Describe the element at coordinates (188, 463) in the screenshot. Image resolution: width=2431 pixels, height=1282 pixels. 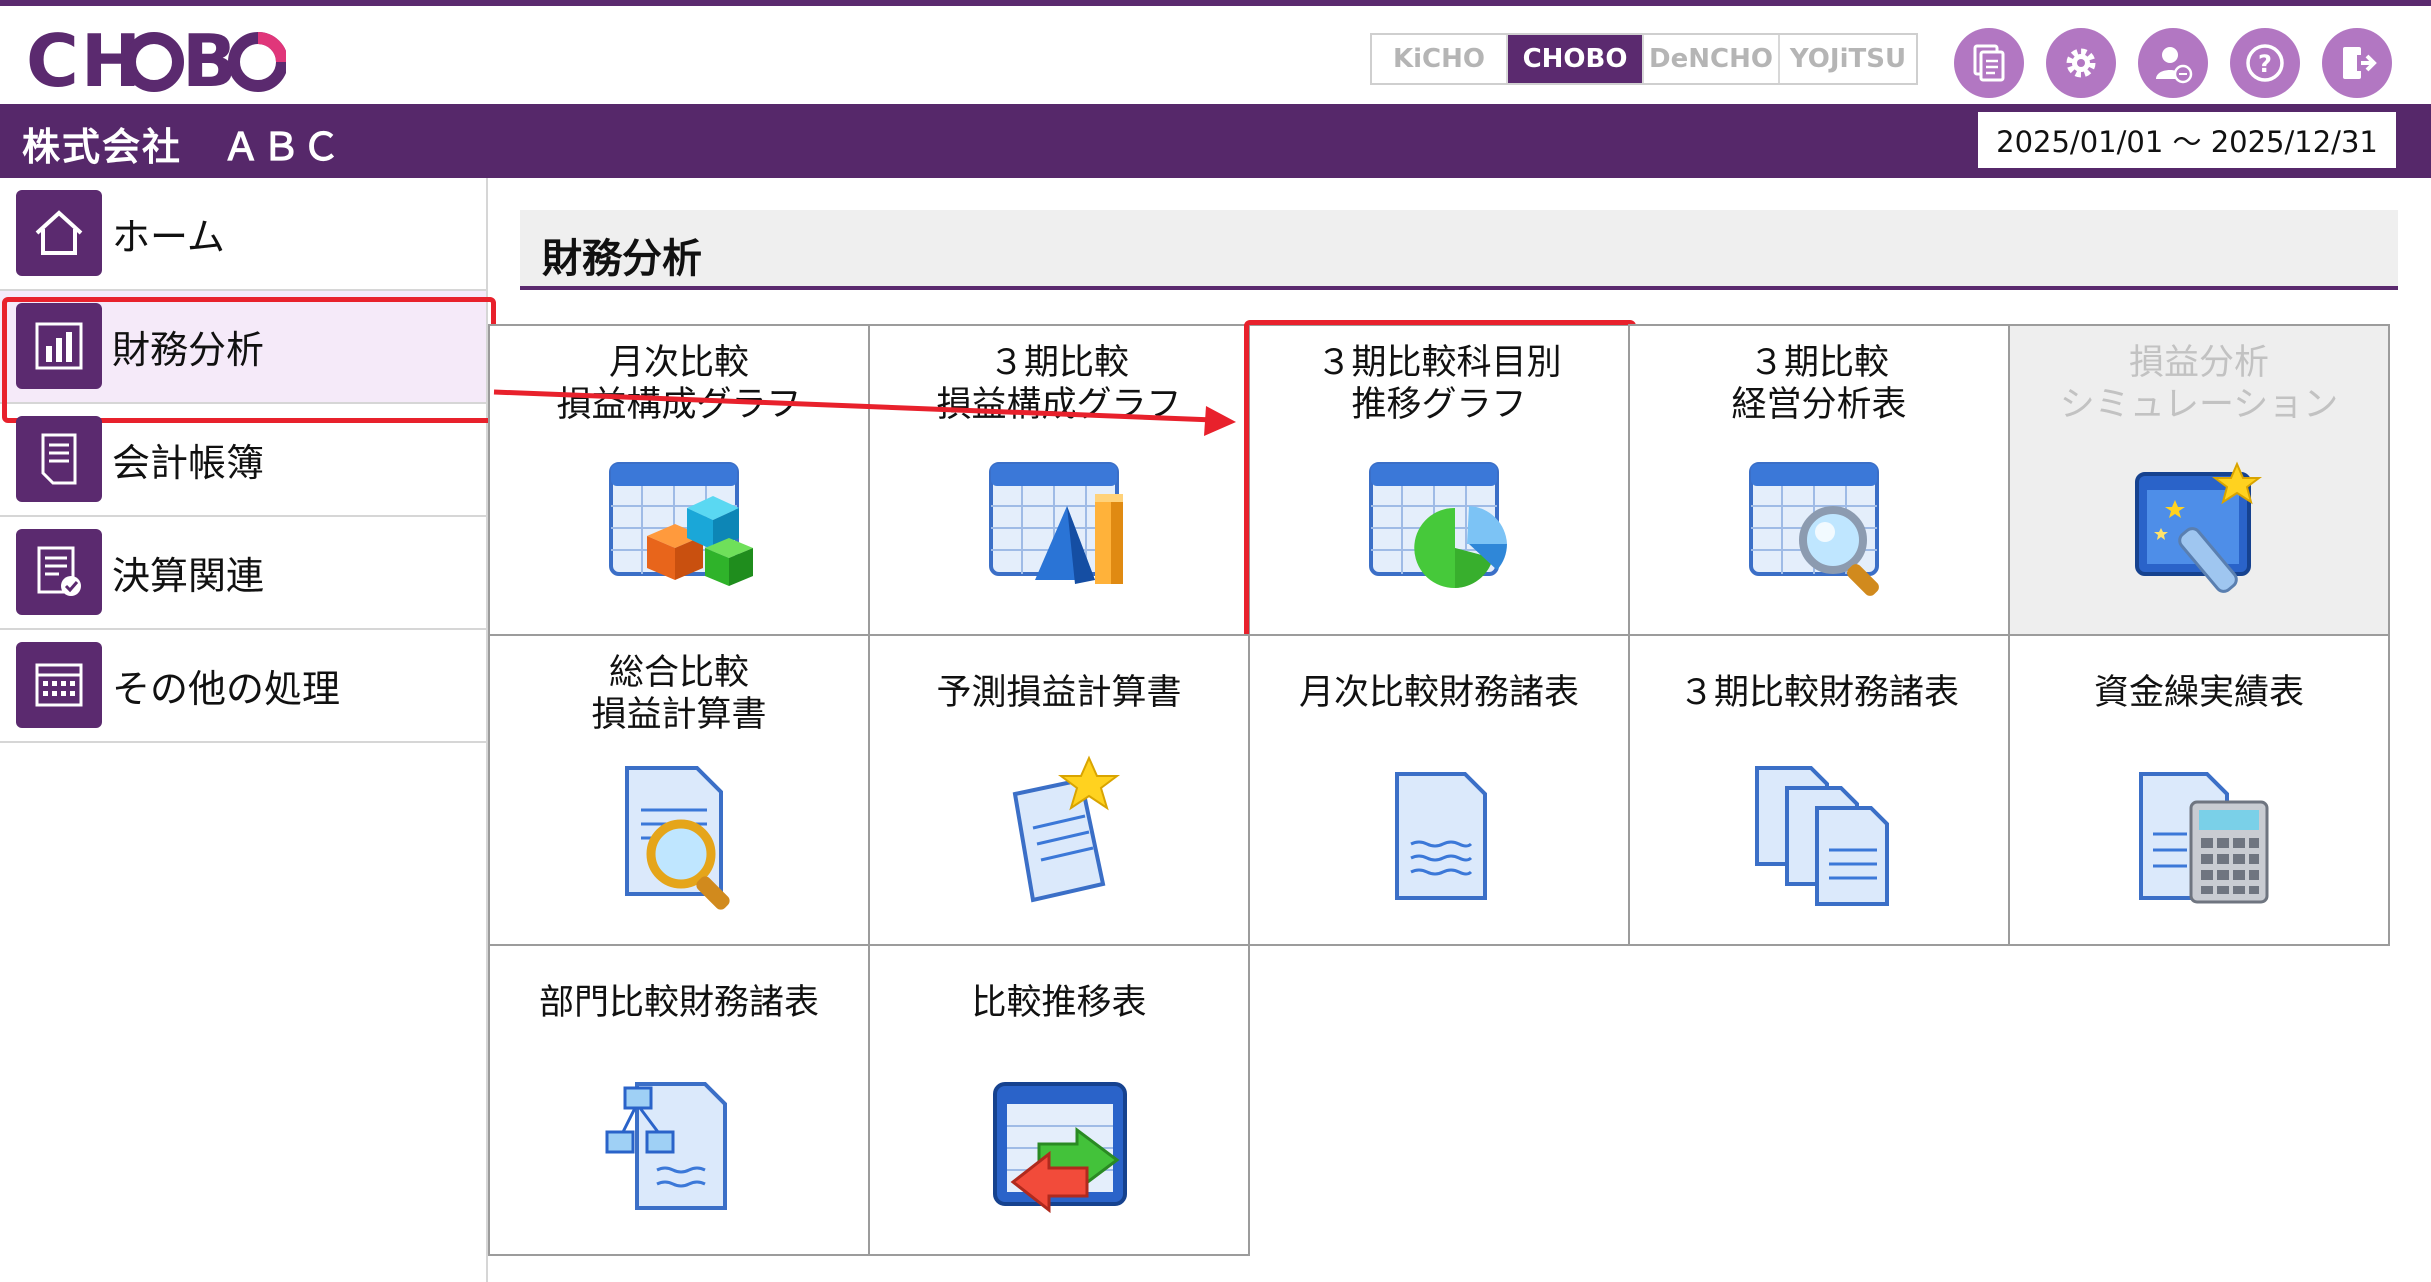
I see `sidebar-item-label: 会計帳簿` at that location.